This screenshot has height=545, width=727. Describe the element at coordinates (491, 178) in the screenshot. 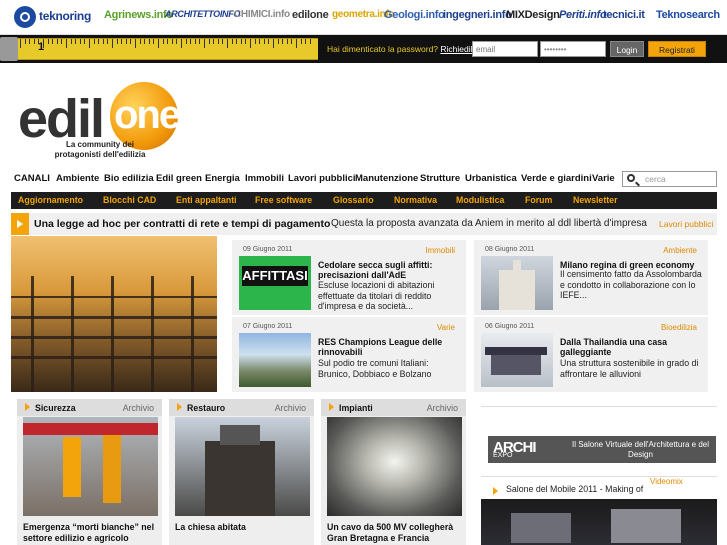

I see `channel-urbanistica: Urbanistica` at that location.